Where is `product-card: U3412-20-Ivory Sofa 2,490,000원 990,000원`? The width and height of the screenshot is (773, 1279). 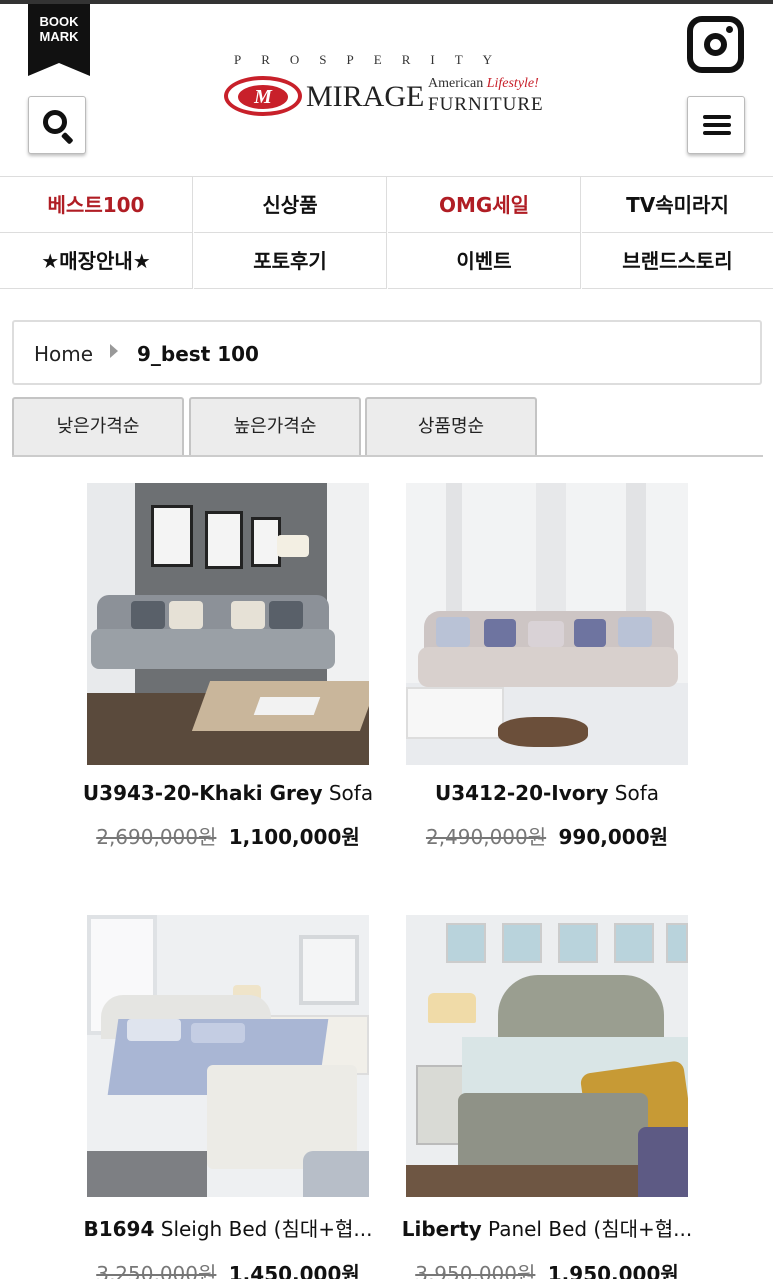 product-card: U3412-20-Ivory Sofa 2,490,000원 990,000원 is located at coordinates (547, 666).